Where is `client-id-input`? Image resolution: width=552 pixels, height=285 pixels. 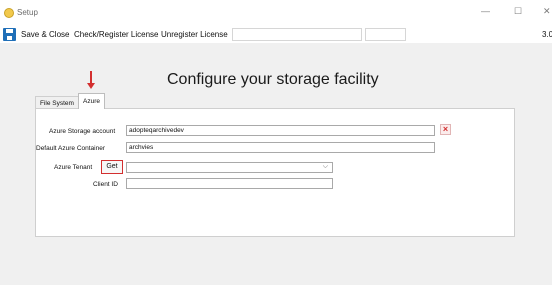
client-id-input is located at coordinates (229, 183).